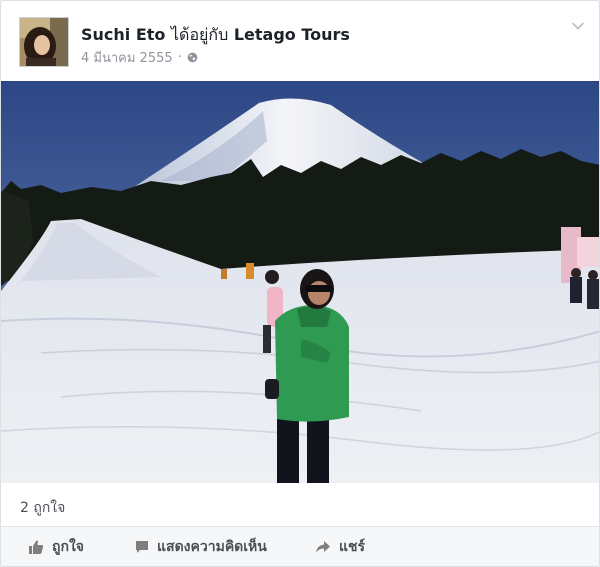 This screenshot has height=567, width=600. I want to click on author-name: Suchi Eto, so click(123, 34).